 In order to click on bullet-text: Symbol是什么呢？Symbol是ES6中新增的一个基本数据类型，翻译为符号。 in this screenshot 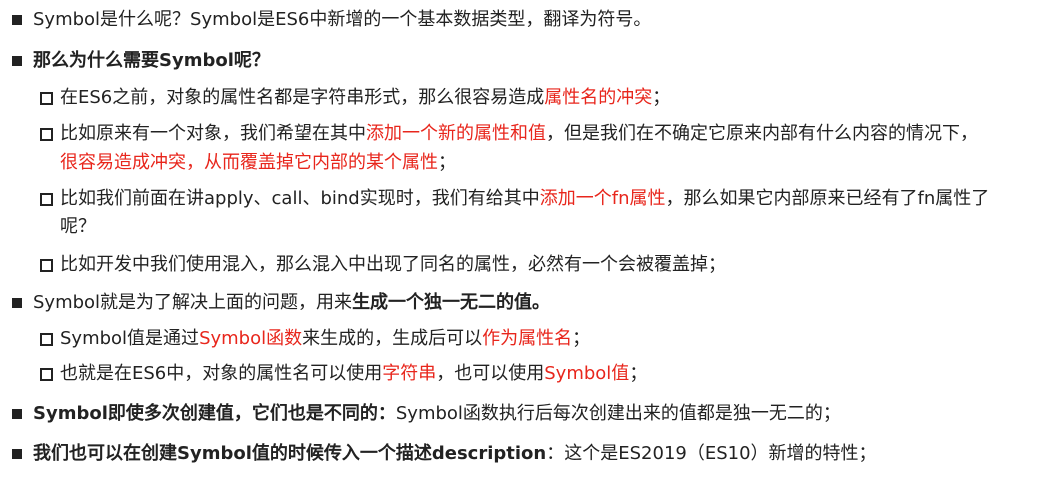, I will do `click(342, 20)`.